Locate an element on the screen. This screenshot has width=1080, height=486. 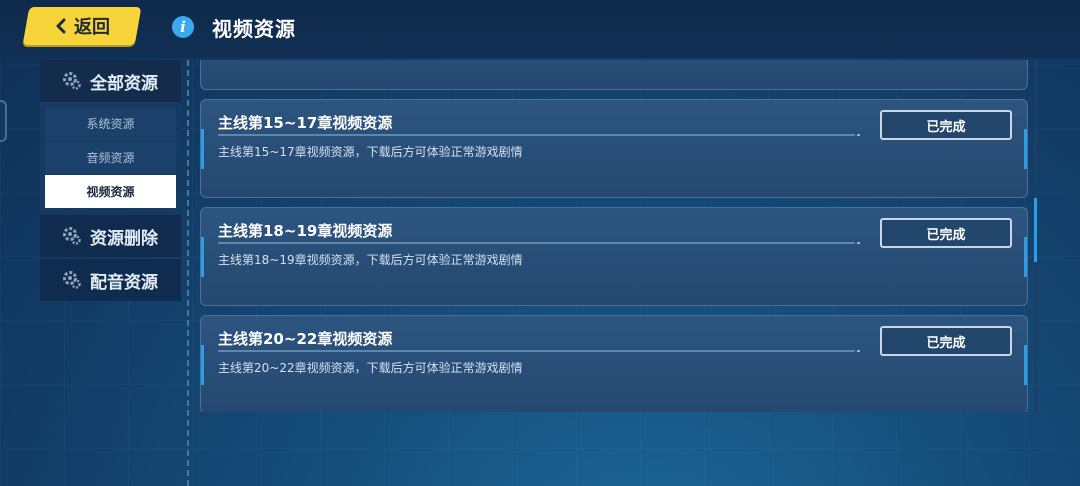
sidebar: 全部资源 系统资源 音频资源 视频资源 资源删除 配音资源 is located at coordinates (110, 180).